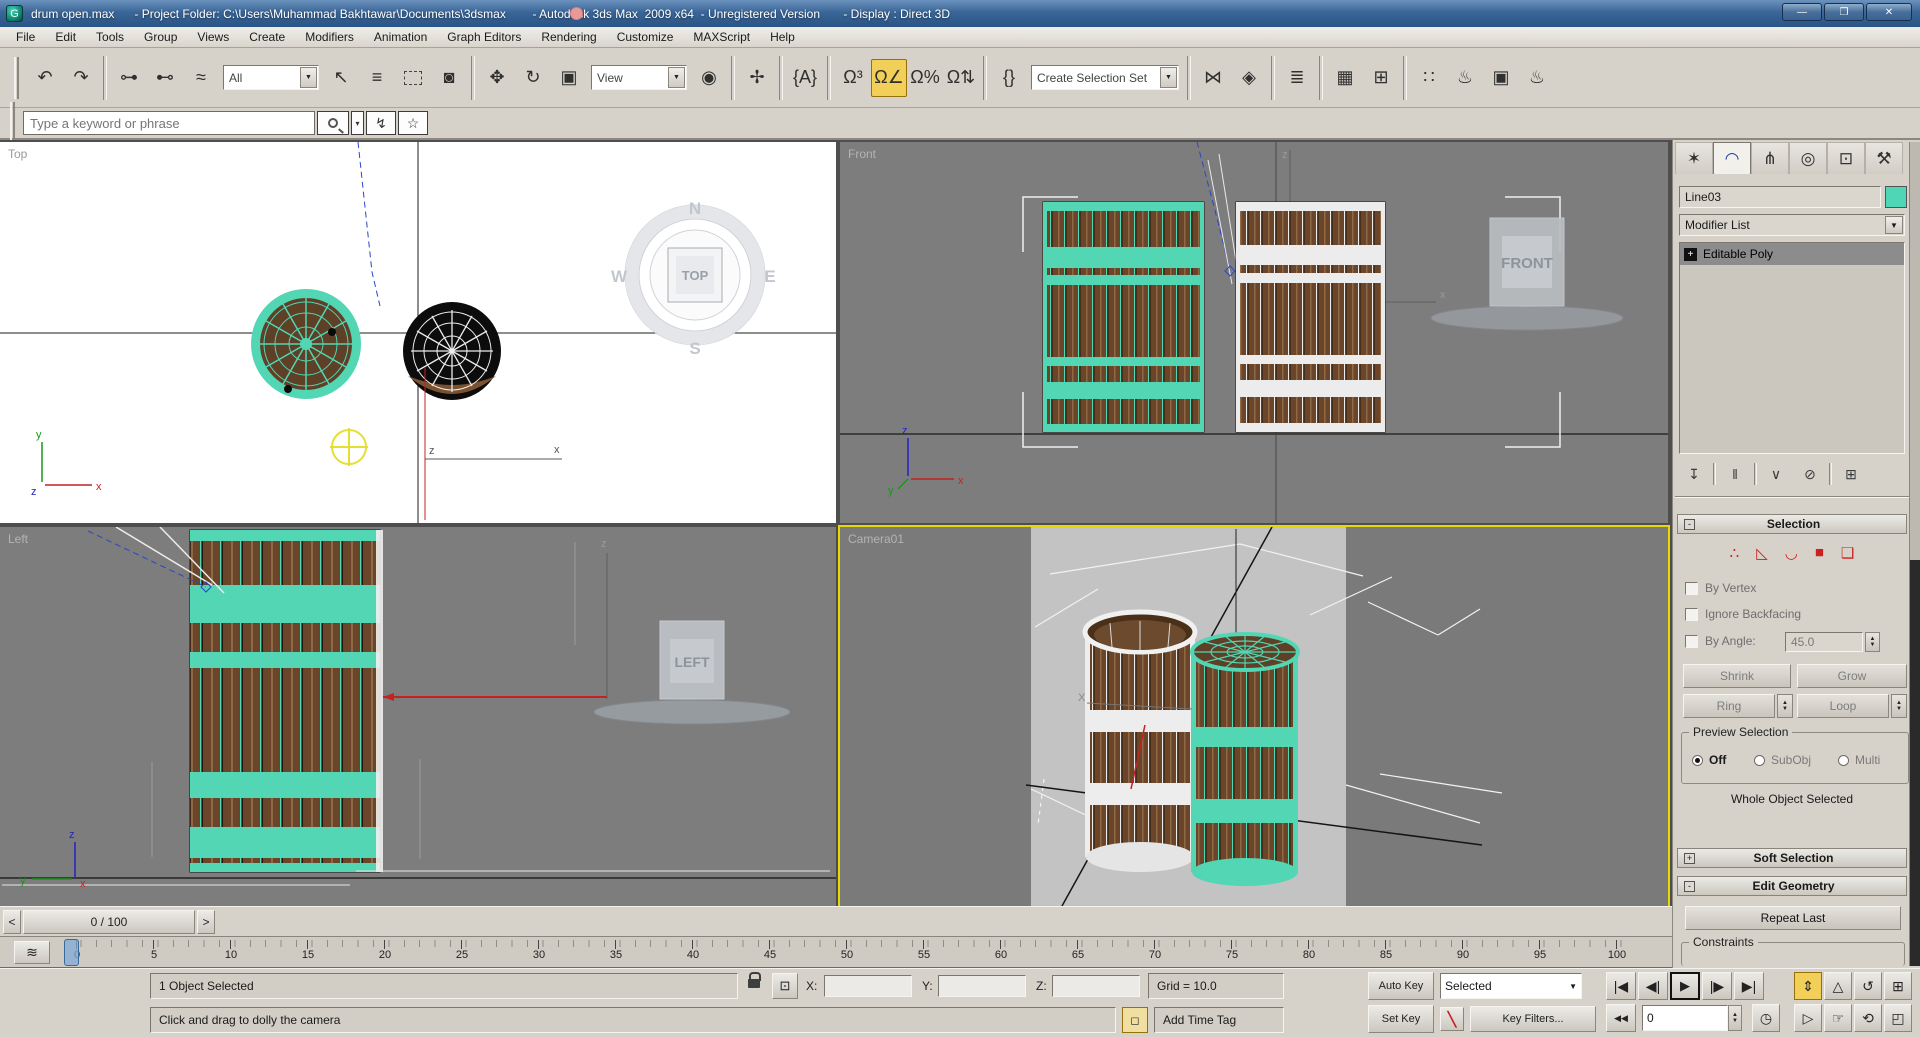 The height and width of the screenshot is (1037, 1920). I want to click on material-editor-button: ∷, so click(1429, 78).